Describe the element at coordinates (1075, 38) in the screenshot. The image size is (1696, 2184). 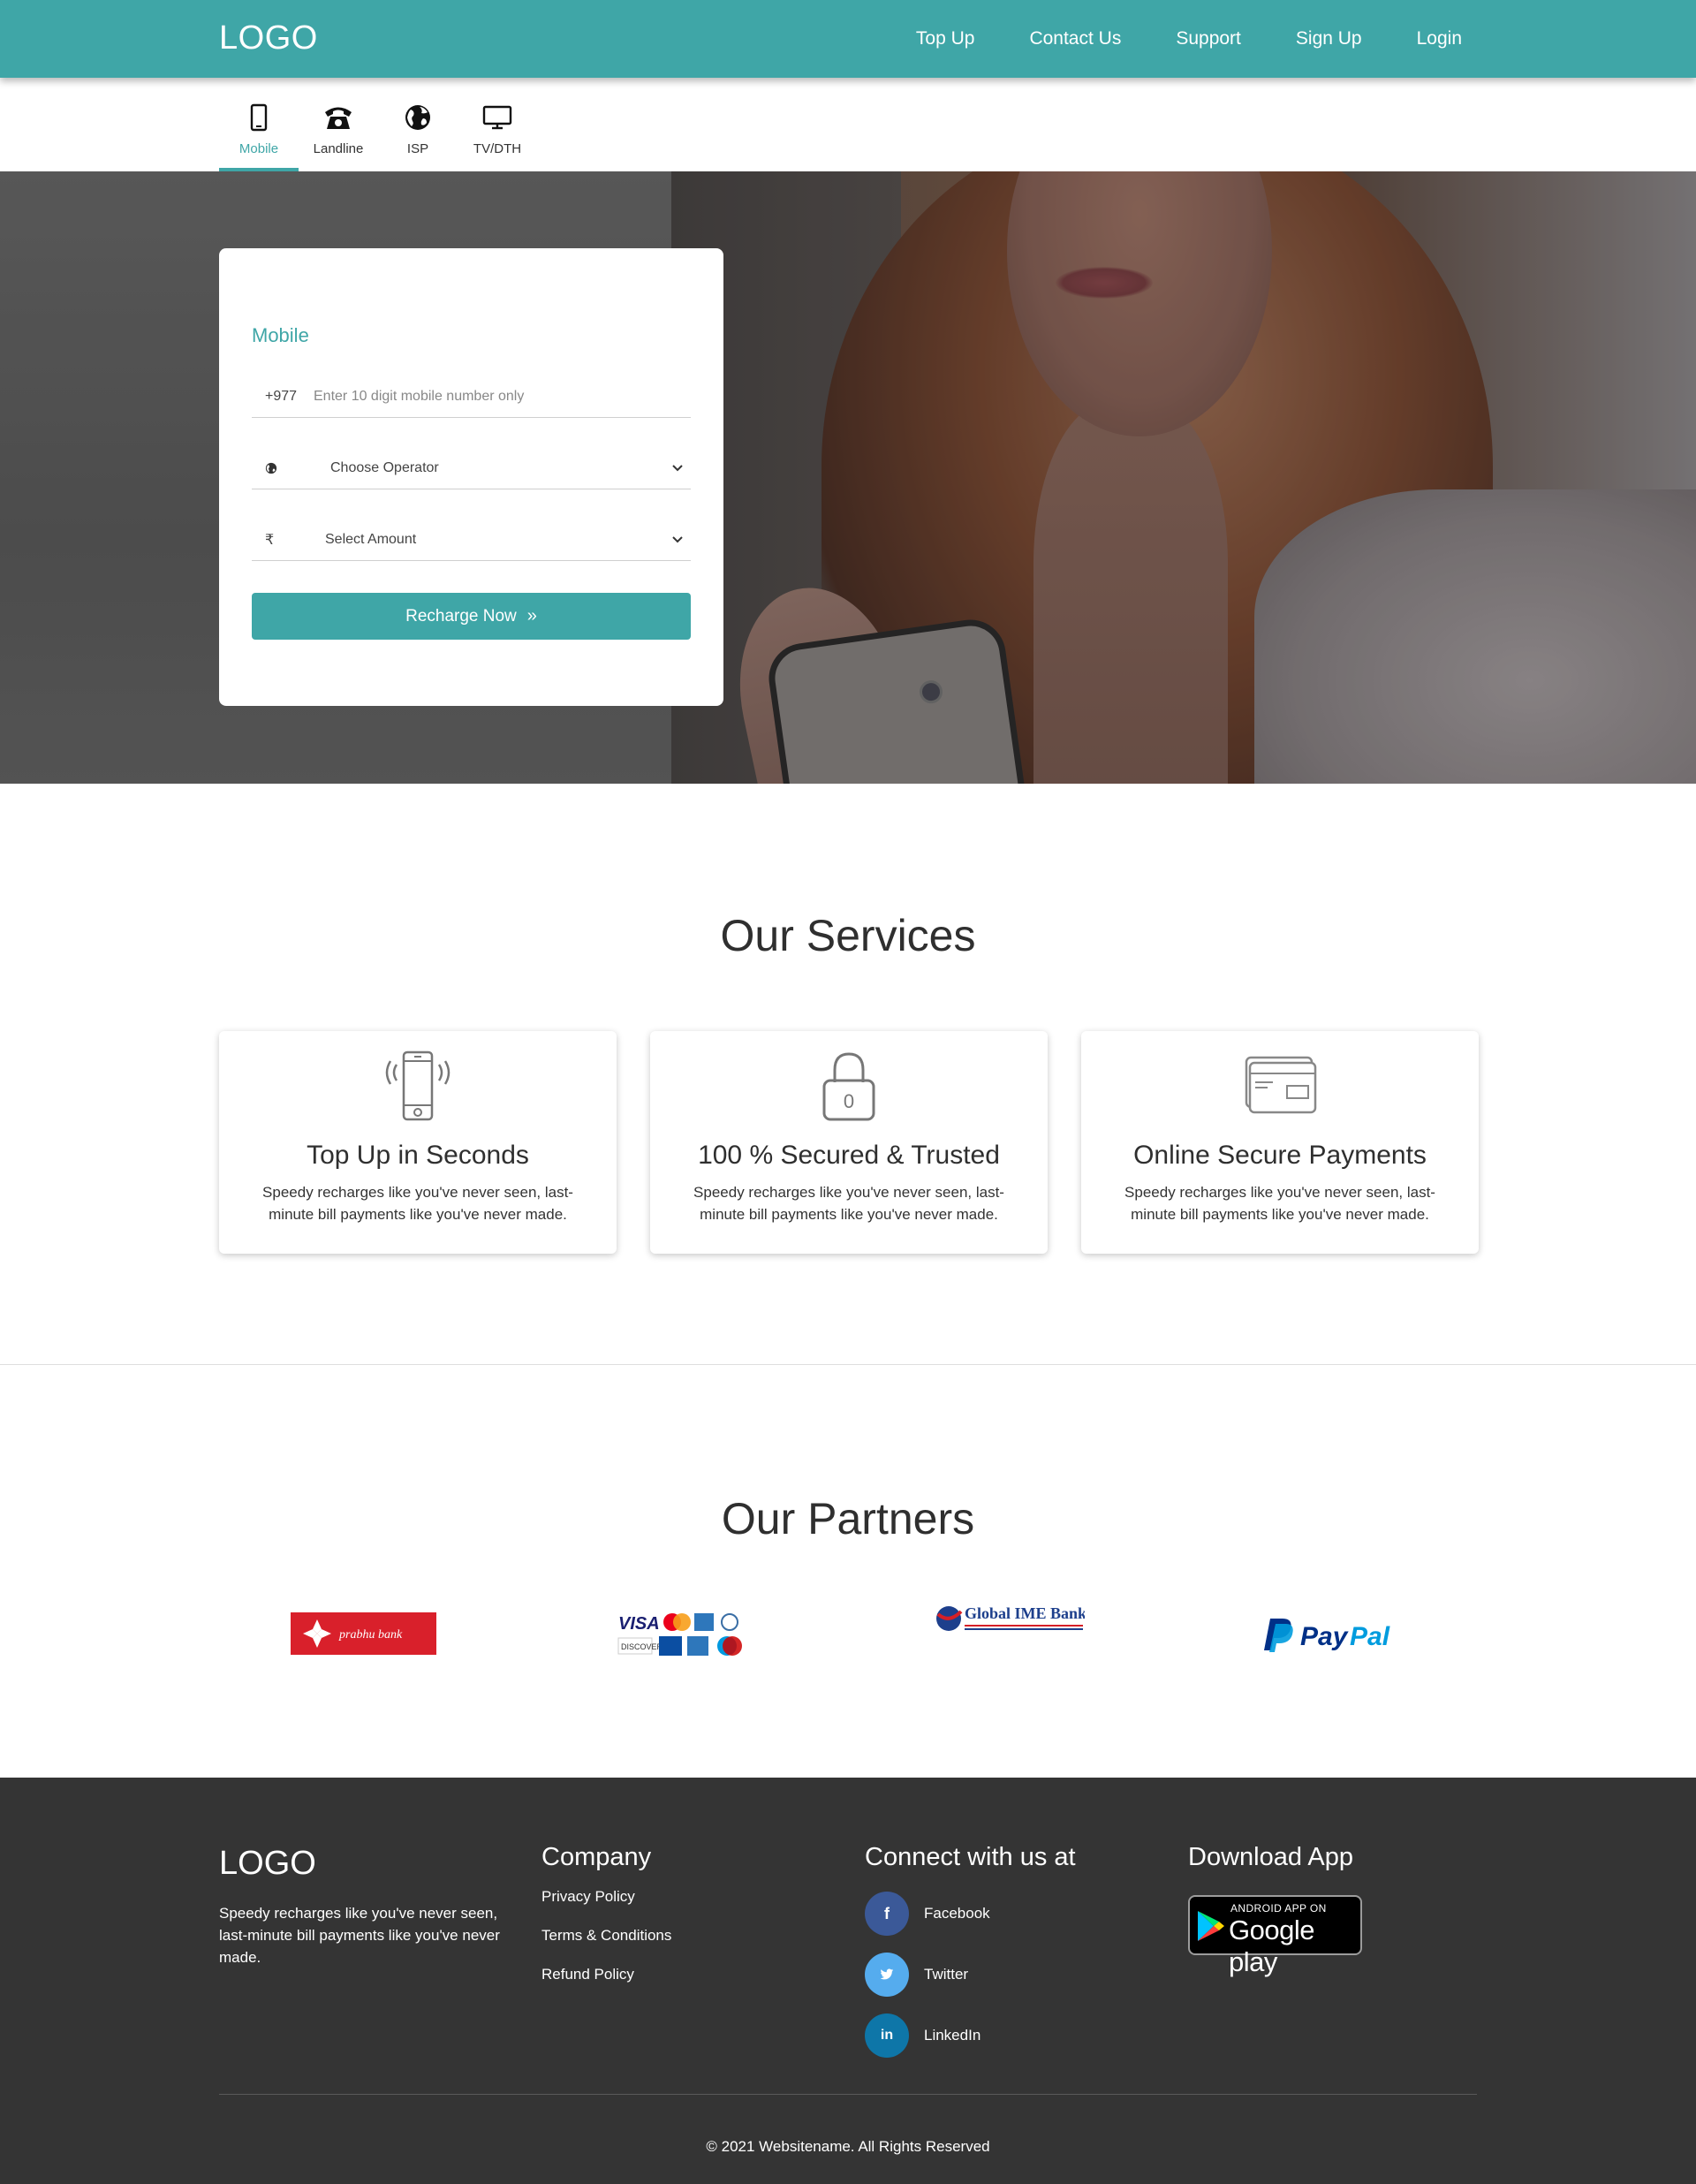
I see `nav-contact-us: Contact Us` at that location.